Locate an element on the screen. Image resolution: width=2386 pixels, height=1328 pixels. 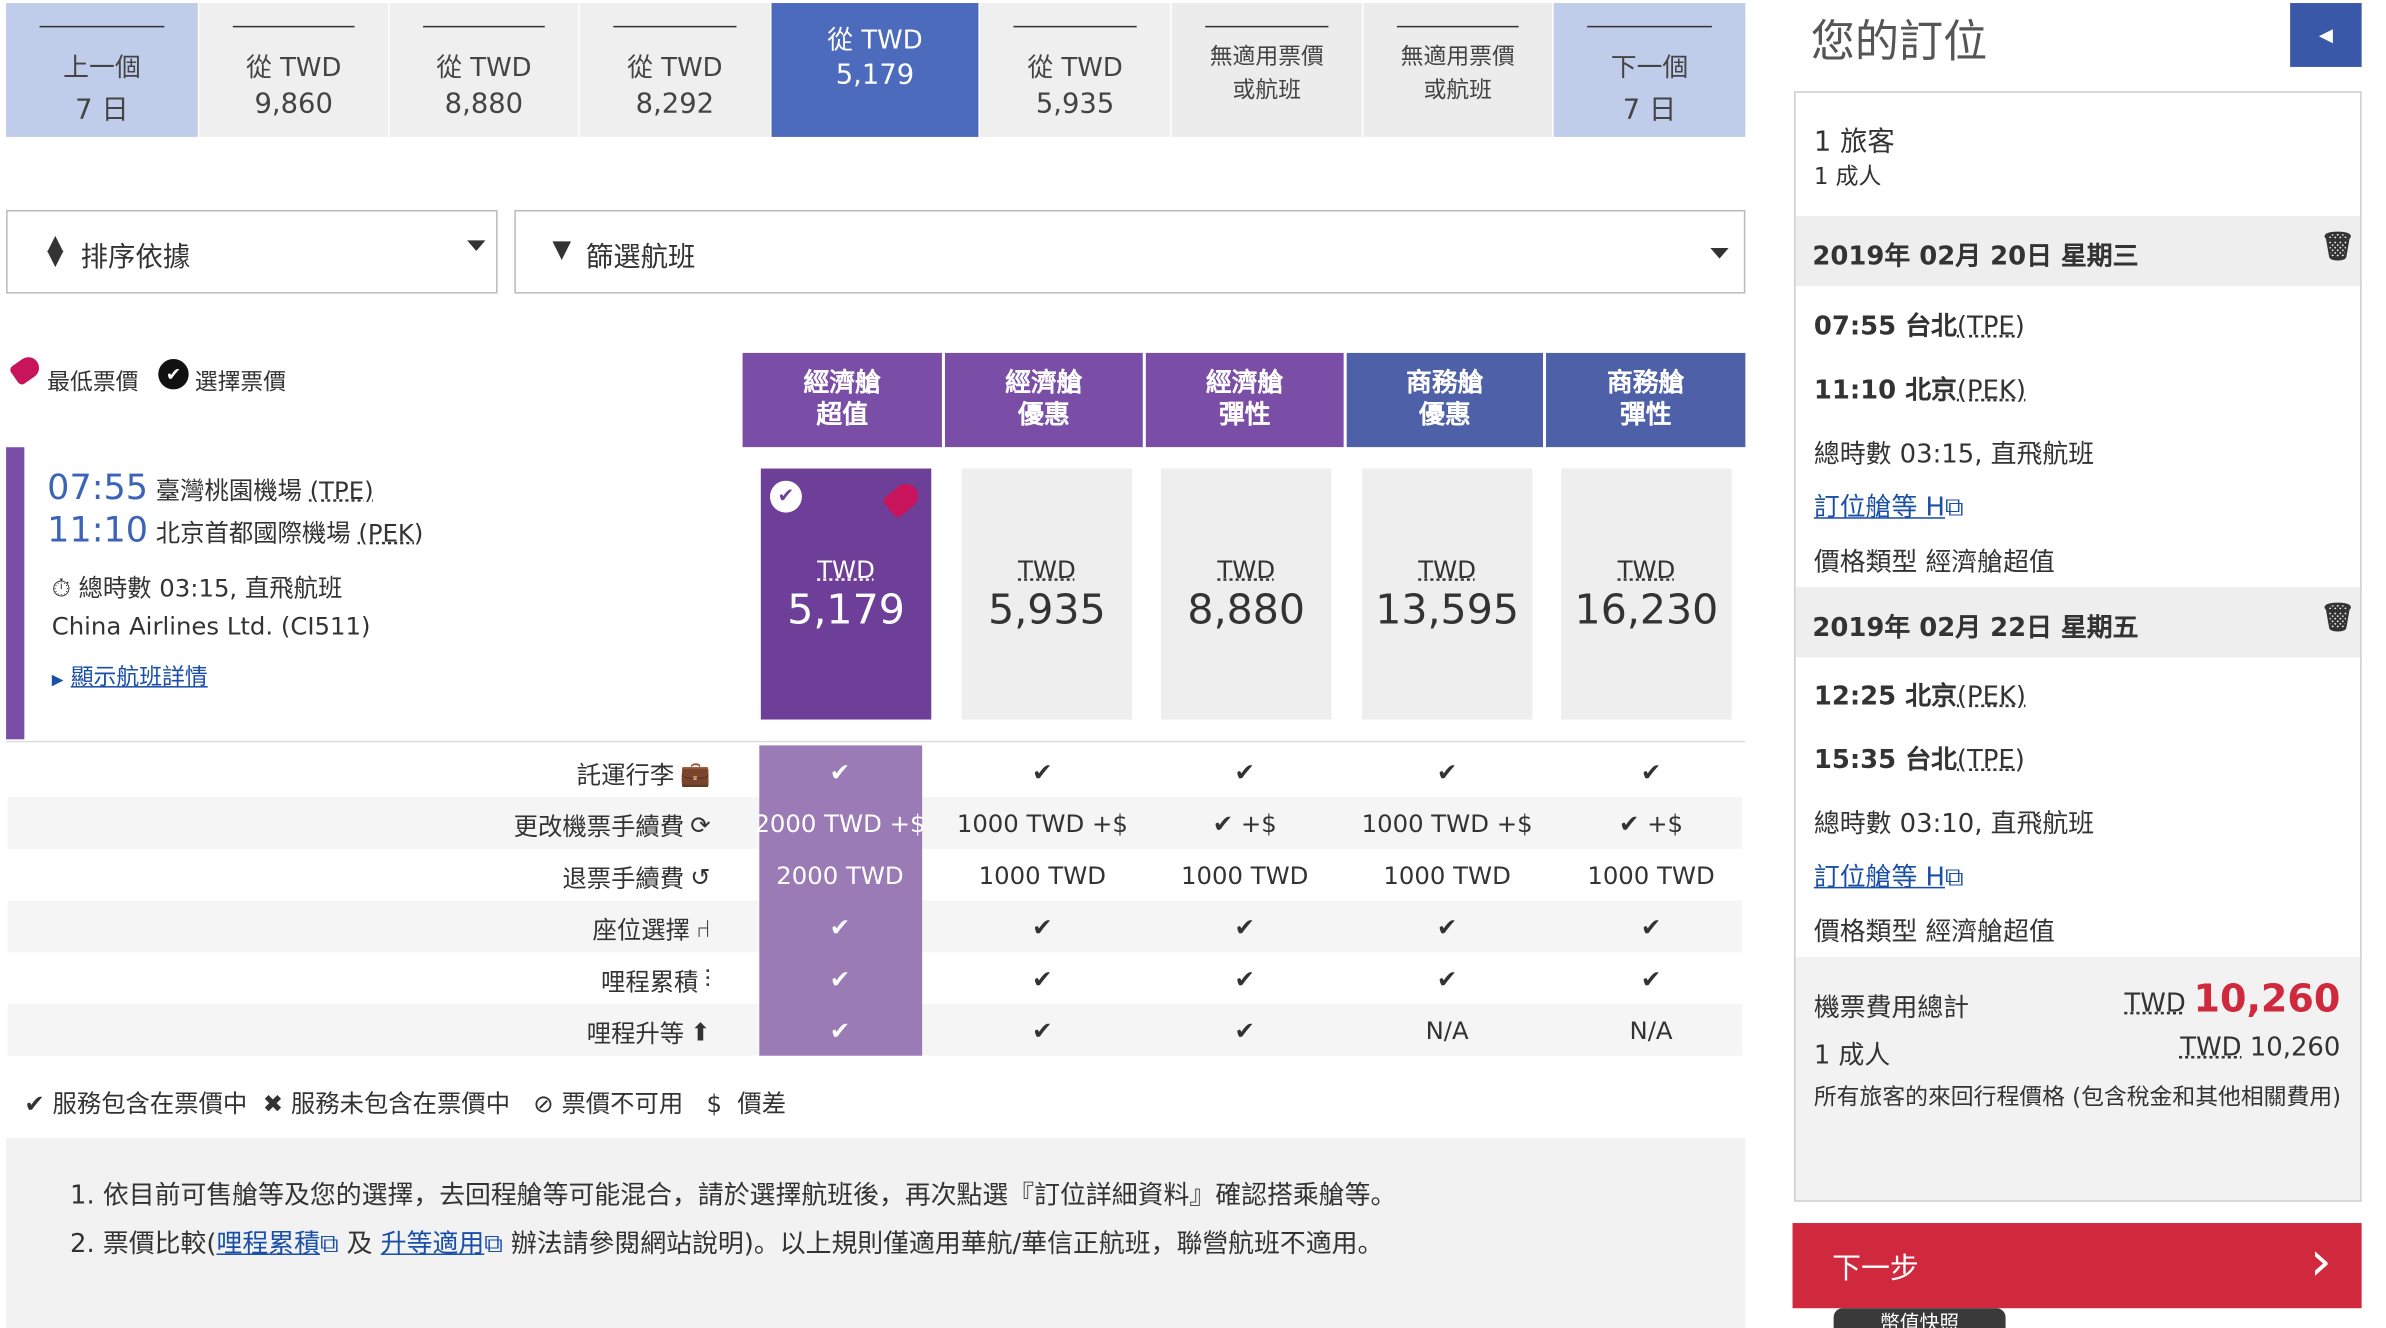
flight-details-toggle: ▶ 顯示航班詳情 is located at coordinates (130, 676).